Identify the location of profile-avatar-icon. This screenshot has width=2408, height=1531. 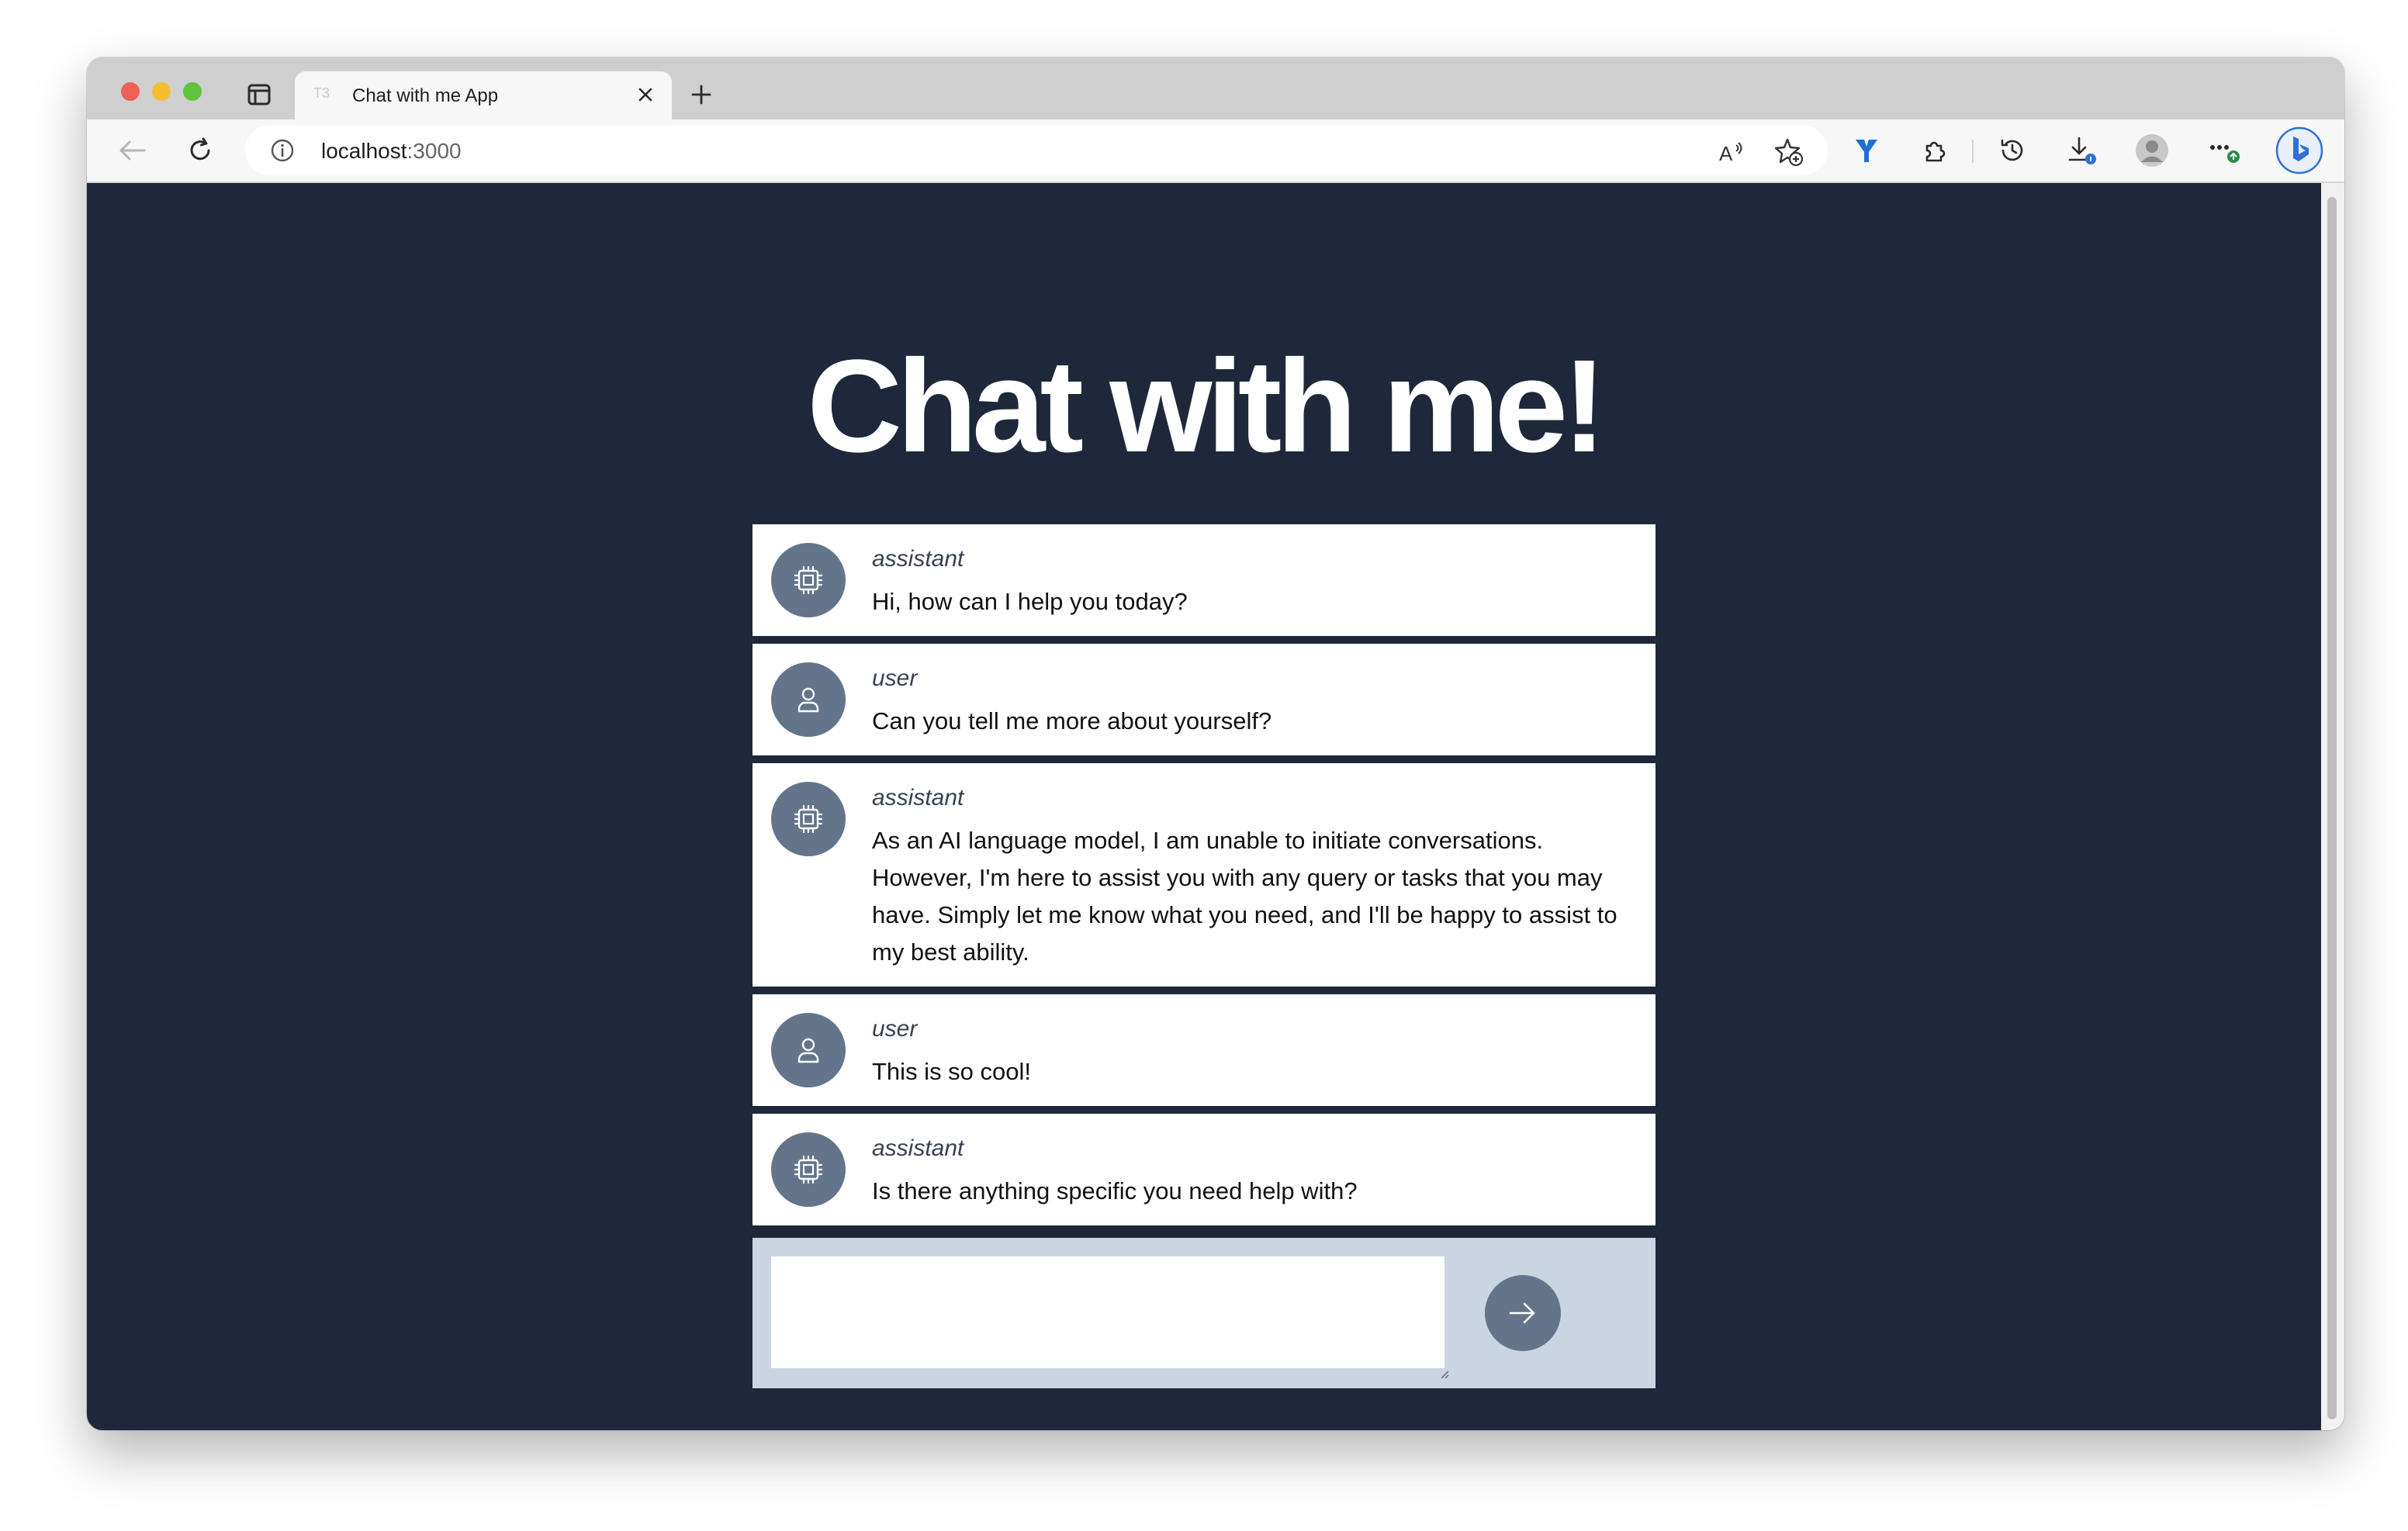
(2152, 150).